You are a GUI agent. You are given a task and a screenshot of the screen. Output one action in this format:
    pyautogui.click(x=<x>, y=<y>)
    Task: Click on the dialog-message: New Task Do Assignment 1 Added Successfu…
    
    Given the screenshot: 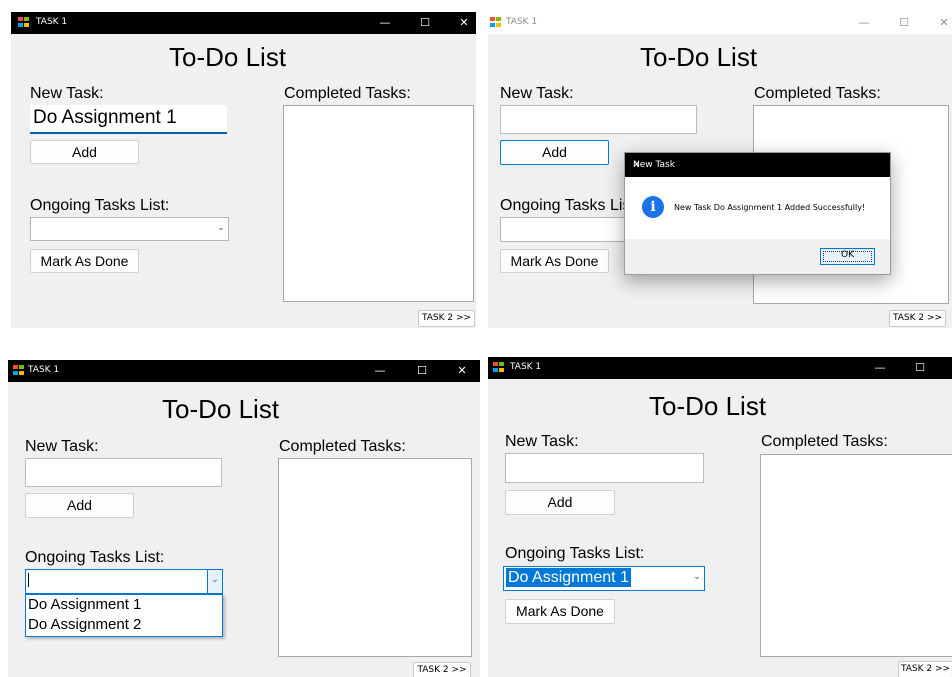 What is the action you would take?
    pyautogui.click(x=770, y=207)
    